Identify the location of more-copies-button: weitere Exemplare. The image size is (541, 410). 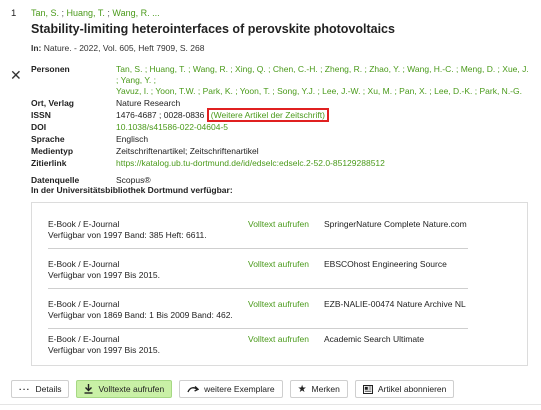
(231, 389).